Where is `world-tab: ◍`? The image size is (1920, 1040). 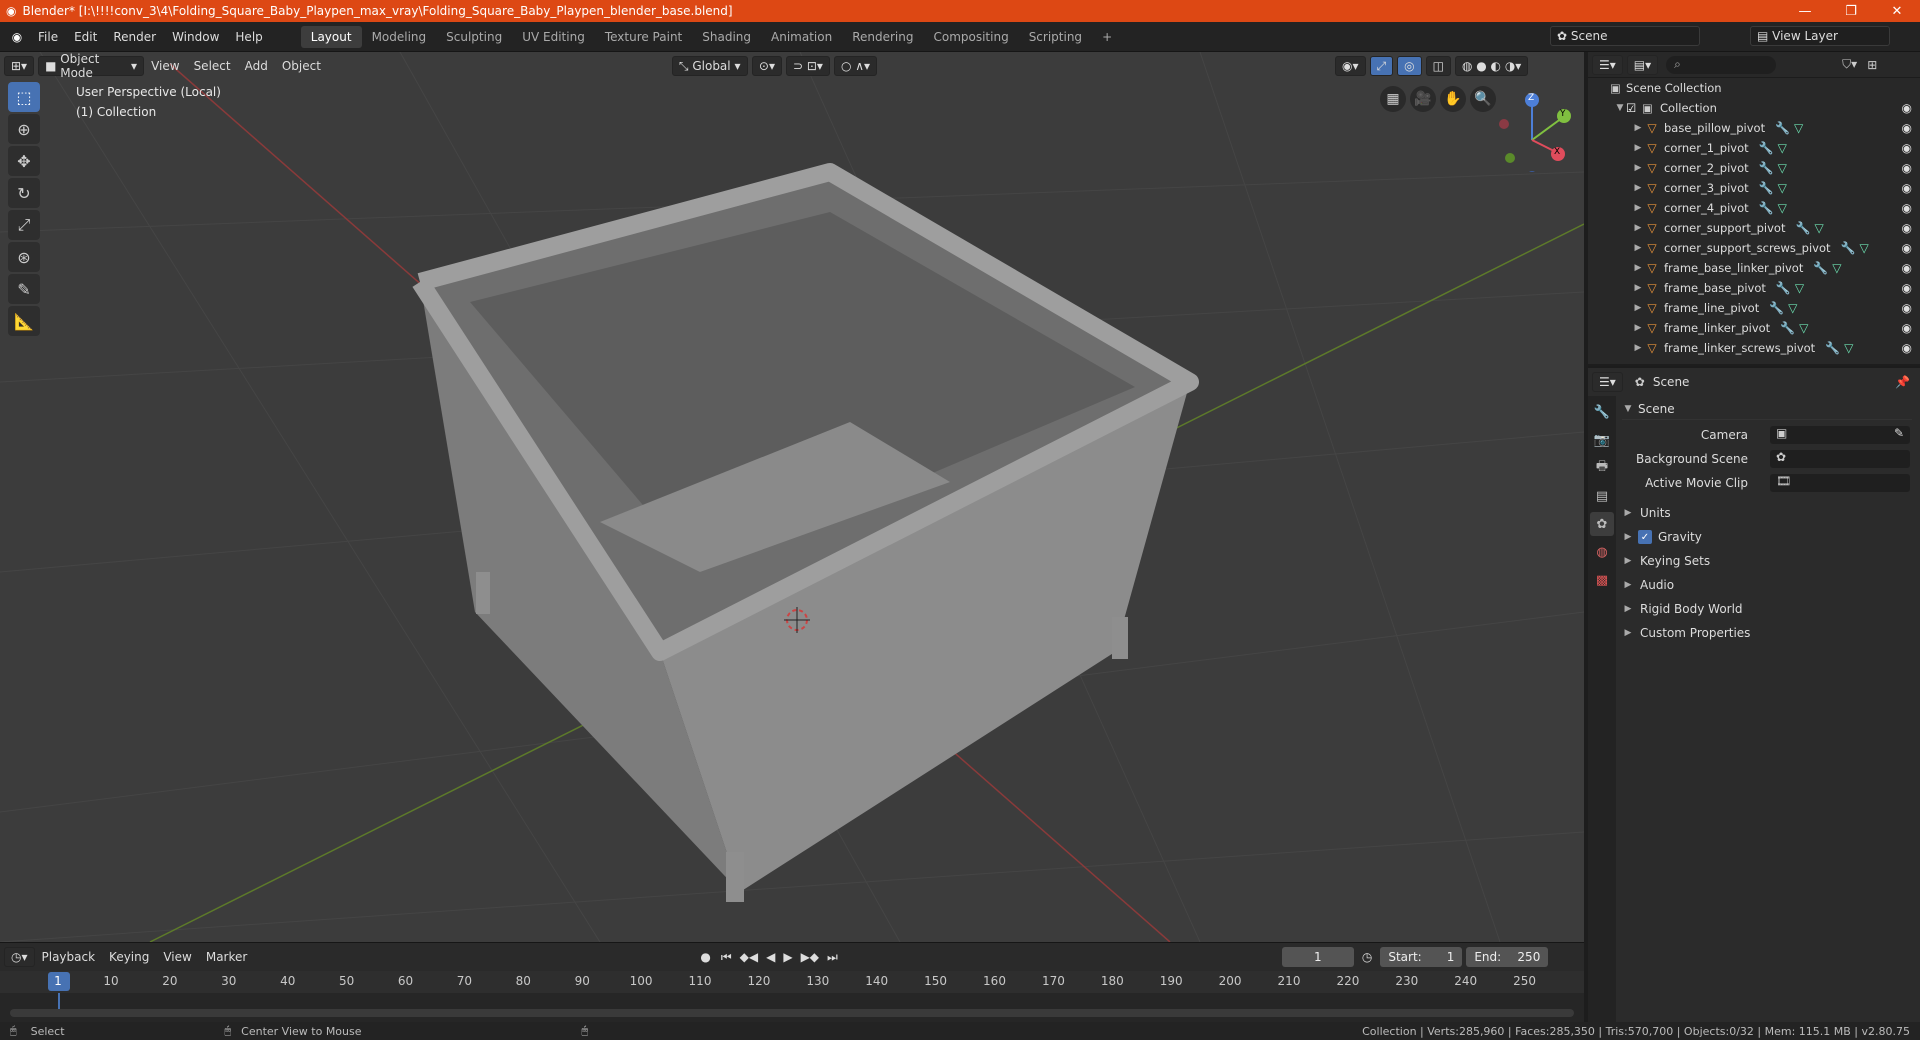 world-tab: ◍ is located at coordinates (1602, 552).